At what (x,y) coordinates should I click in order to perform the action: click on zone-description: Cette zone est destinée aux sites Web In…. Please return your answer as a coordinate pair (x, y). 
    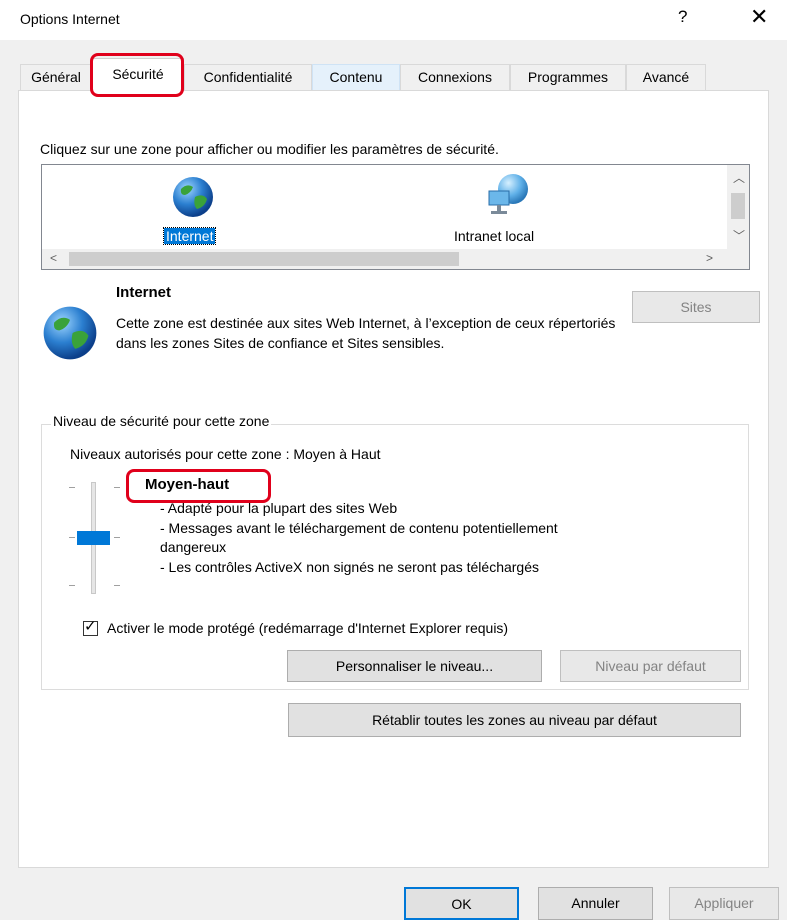
    Looking at the image, I should click on (366, 333).